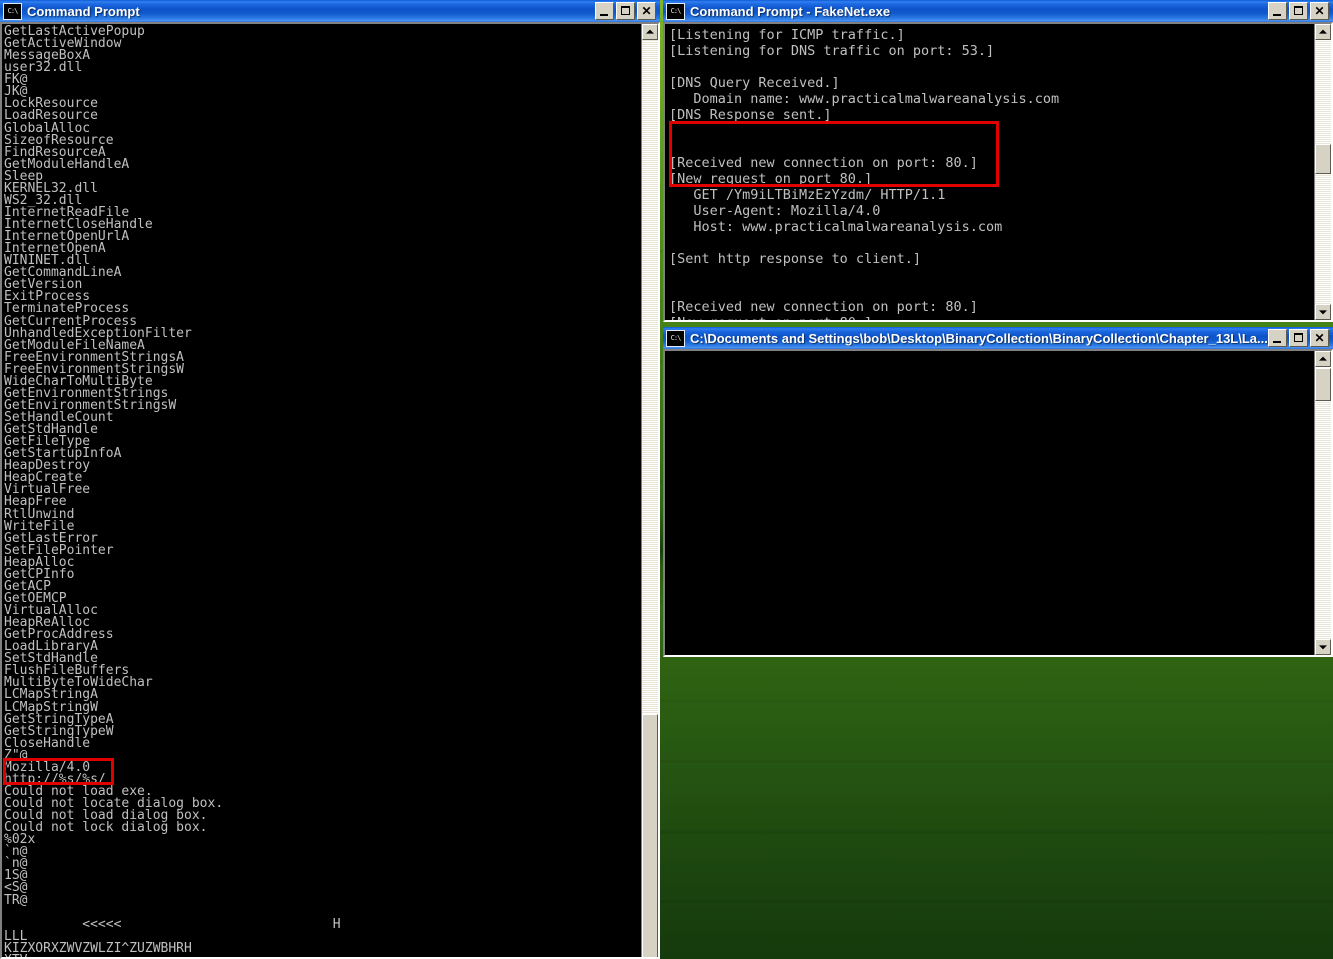  Describe the element at coordinates (790, 11) in the screenshot. I see `fakenet-console-title: Command Prompt - FakeNet.exe` at that location.